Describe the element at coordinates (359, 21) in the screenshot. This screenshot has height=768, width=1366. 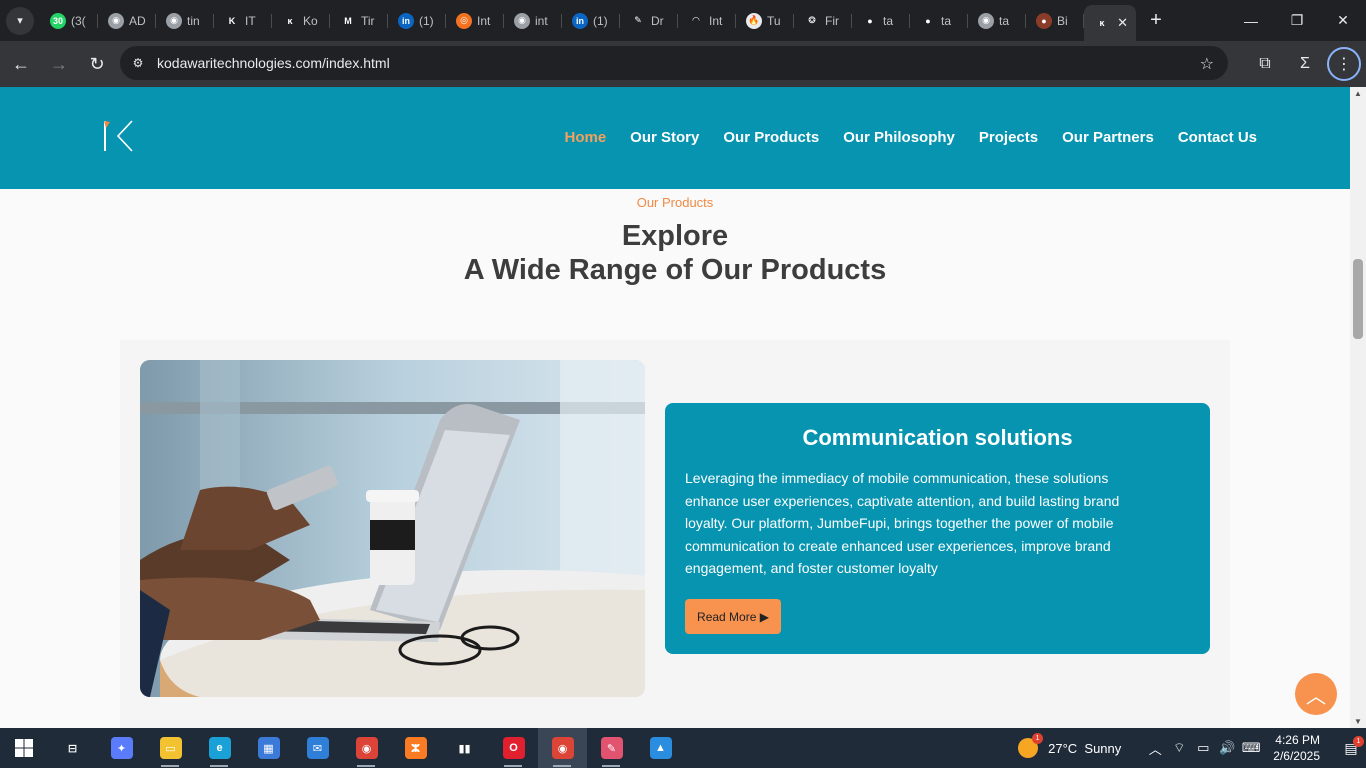
I see `browser-tab: M Tir` at that location.